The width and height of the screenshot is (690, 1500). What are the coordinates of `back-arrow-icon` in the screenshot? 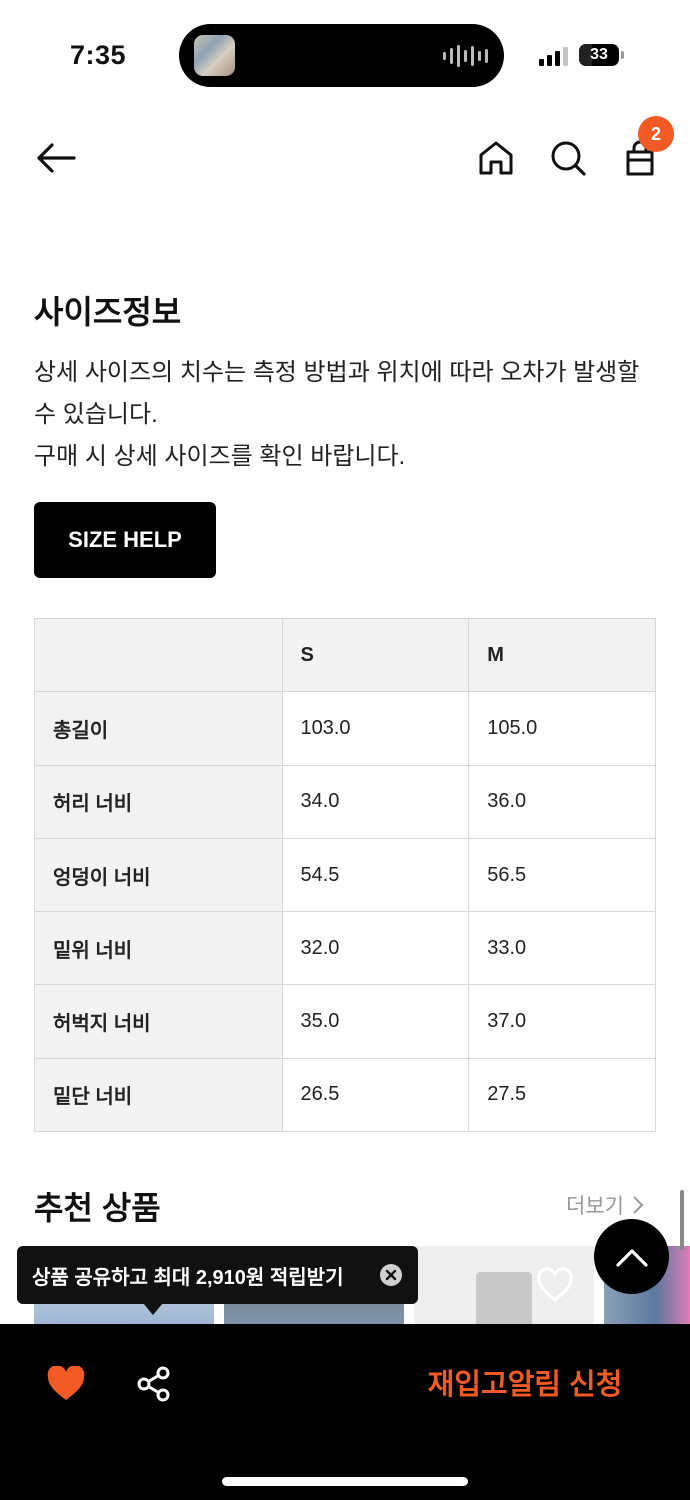 It's located at (56, 158).